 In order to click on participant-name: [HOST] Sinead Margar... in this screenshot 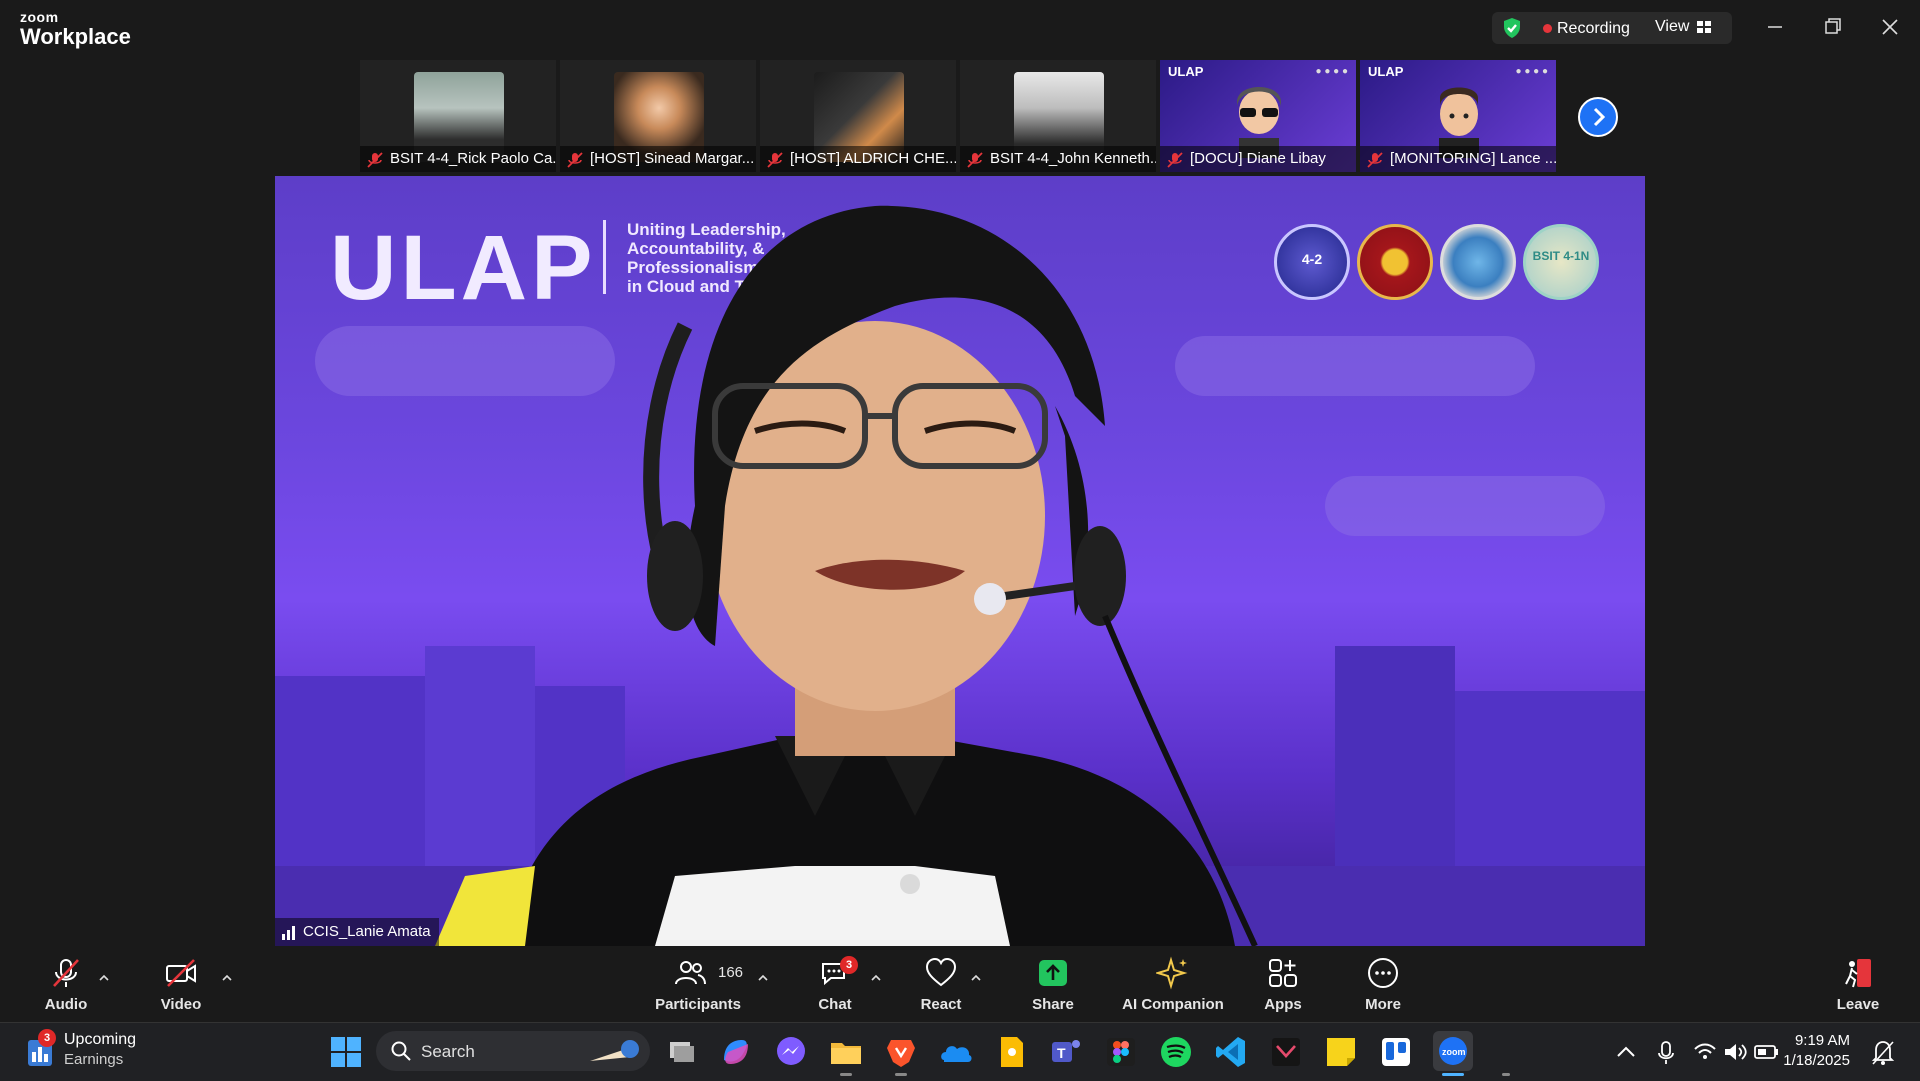, I will do `click(672, 158)`.